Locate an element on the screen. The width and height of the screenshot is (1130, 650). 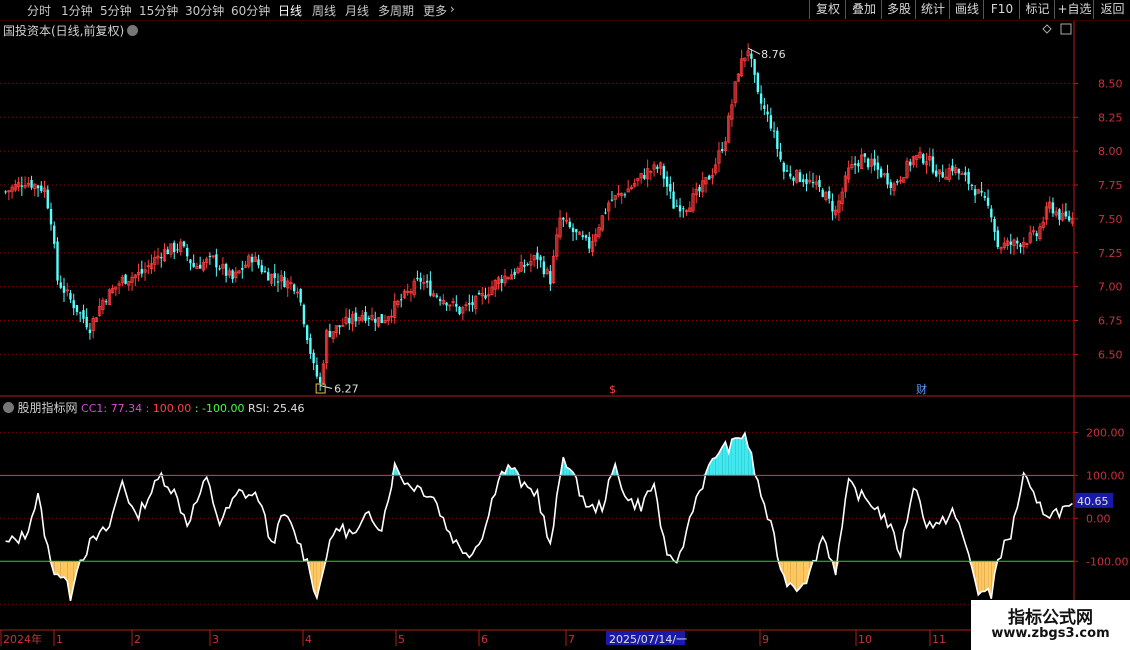
period-daily: 日线 is located at coordinates (290, 10).